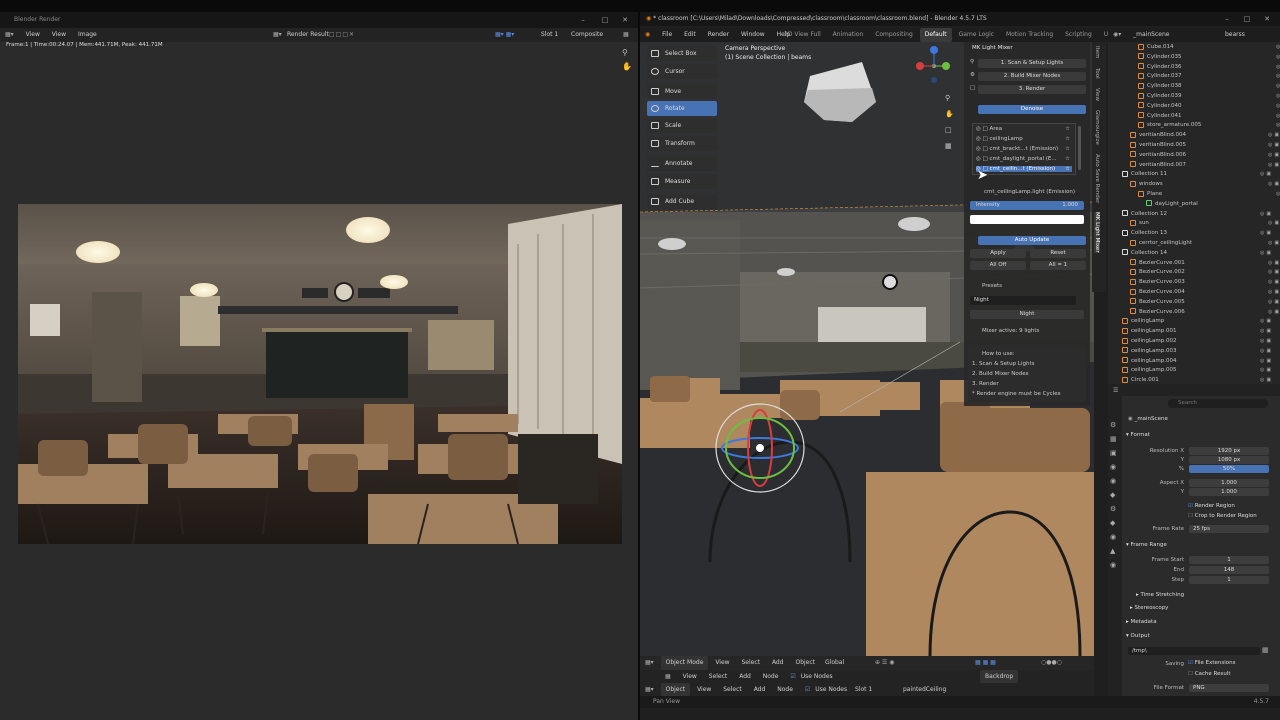 Image resolution: width=1280 pixels, height=720 pixels. Describe the element at coordinates (998, 265) in the screenshot. I see `all-off-button: All Off` at that location.